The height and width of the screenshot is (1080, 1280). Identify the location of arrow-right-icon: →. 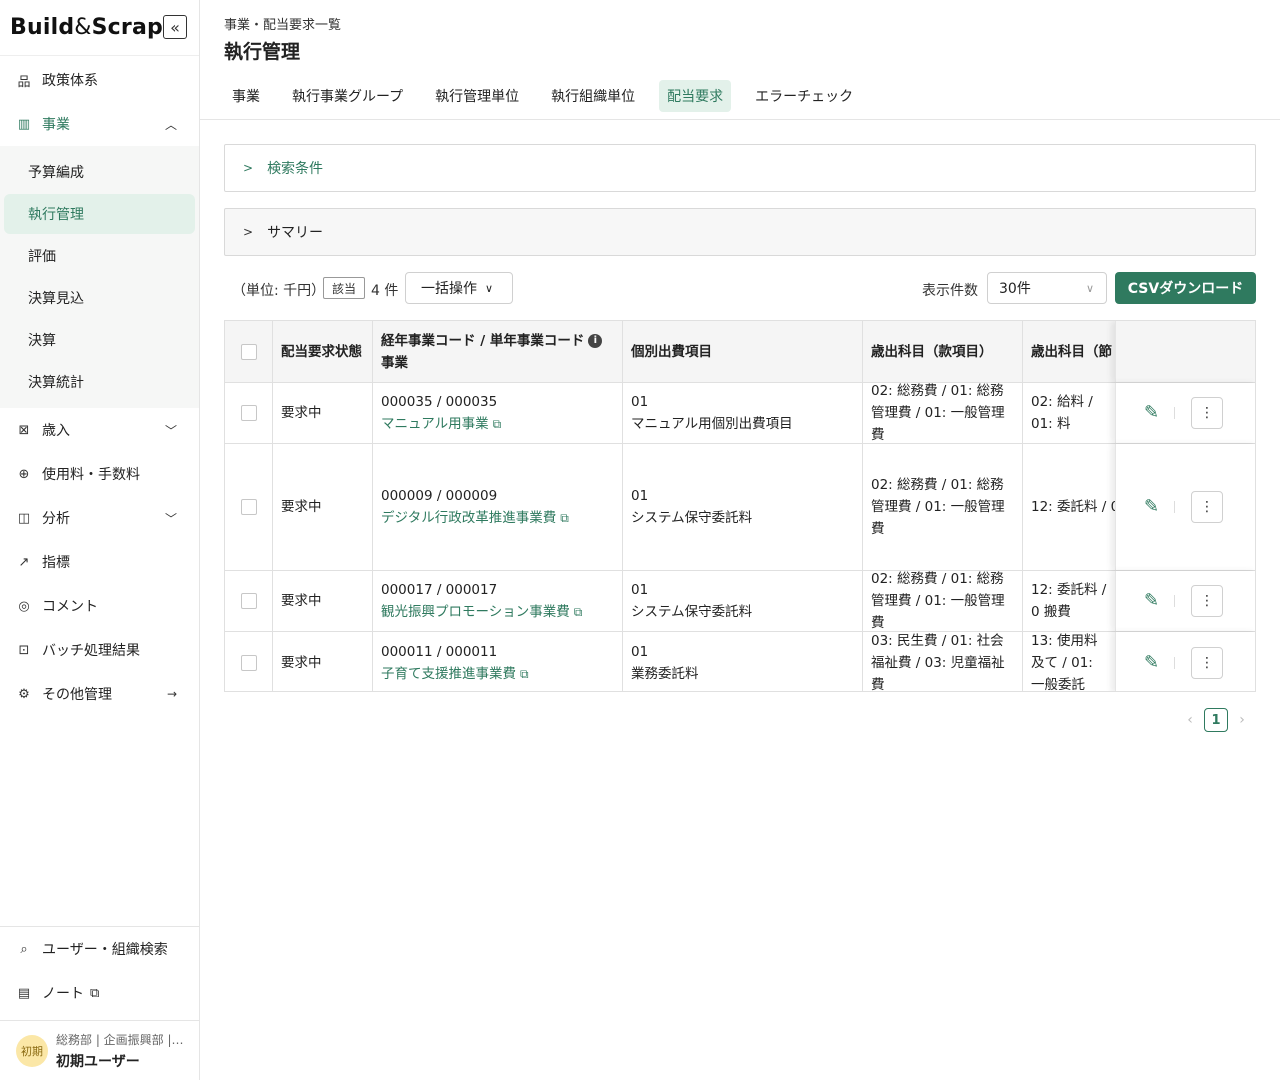
(171, 694).